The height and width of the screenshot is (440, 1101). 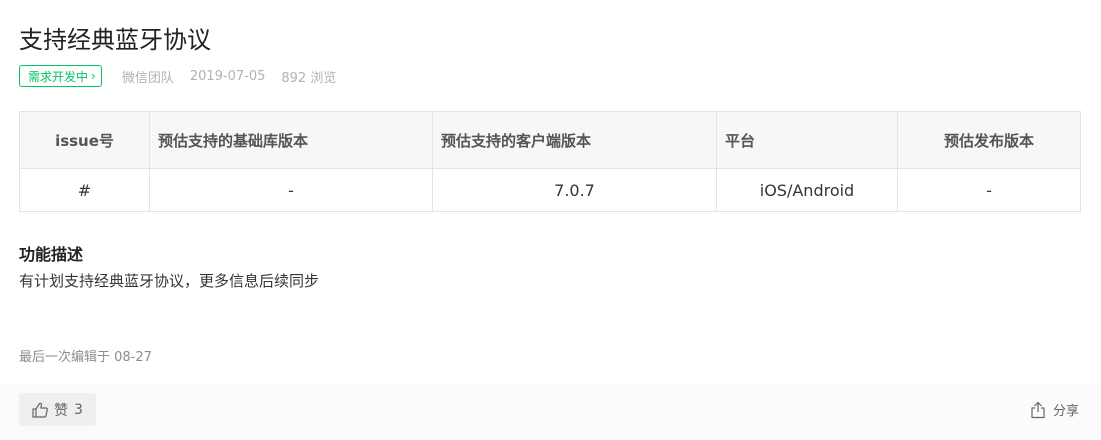 I want to click on cell-lib-version: -, so click(x=291, y=190).